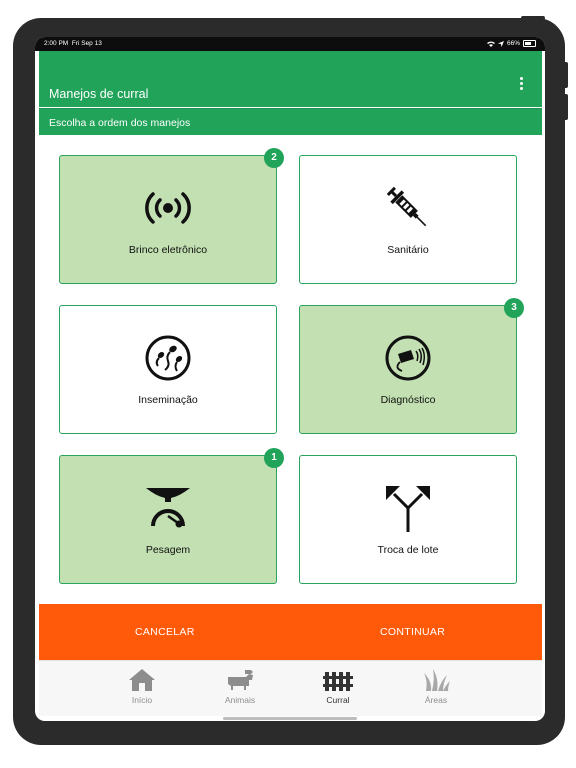 This screenshot has height=768, width=576. I want to click on ultrasound-probe-icon, so click(408, 358).